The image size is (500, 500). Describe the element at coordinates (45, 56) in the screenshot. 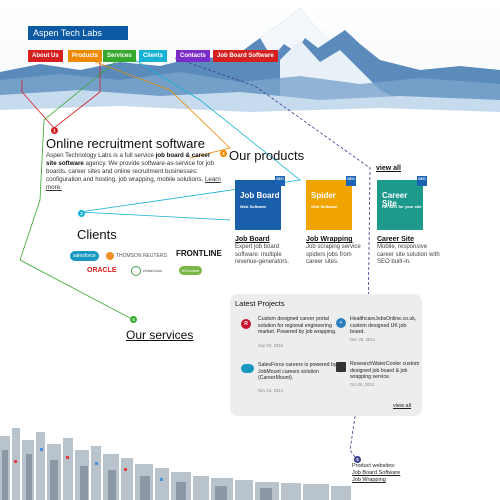

I see `nav-about-us: About Us` at that location.